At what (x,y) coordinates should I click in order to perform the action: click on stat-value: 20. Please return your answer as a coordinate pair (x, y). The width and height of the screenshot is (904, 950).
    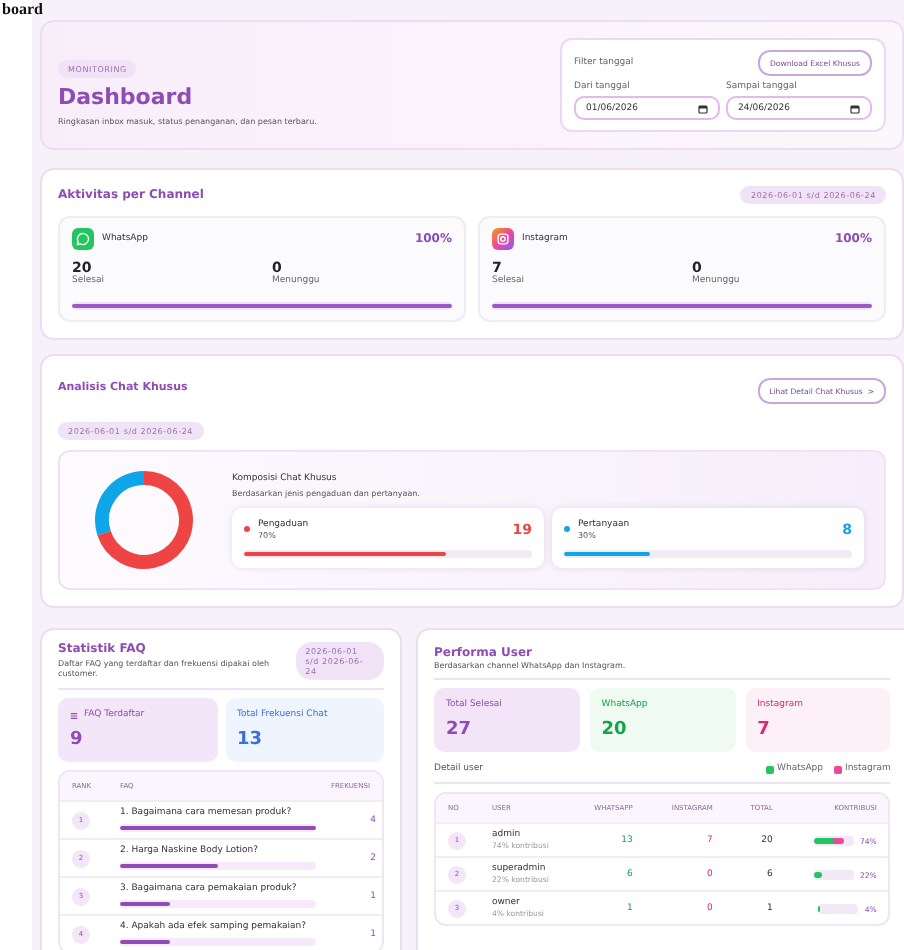
    Looking at the image, I should click on (615, 730).